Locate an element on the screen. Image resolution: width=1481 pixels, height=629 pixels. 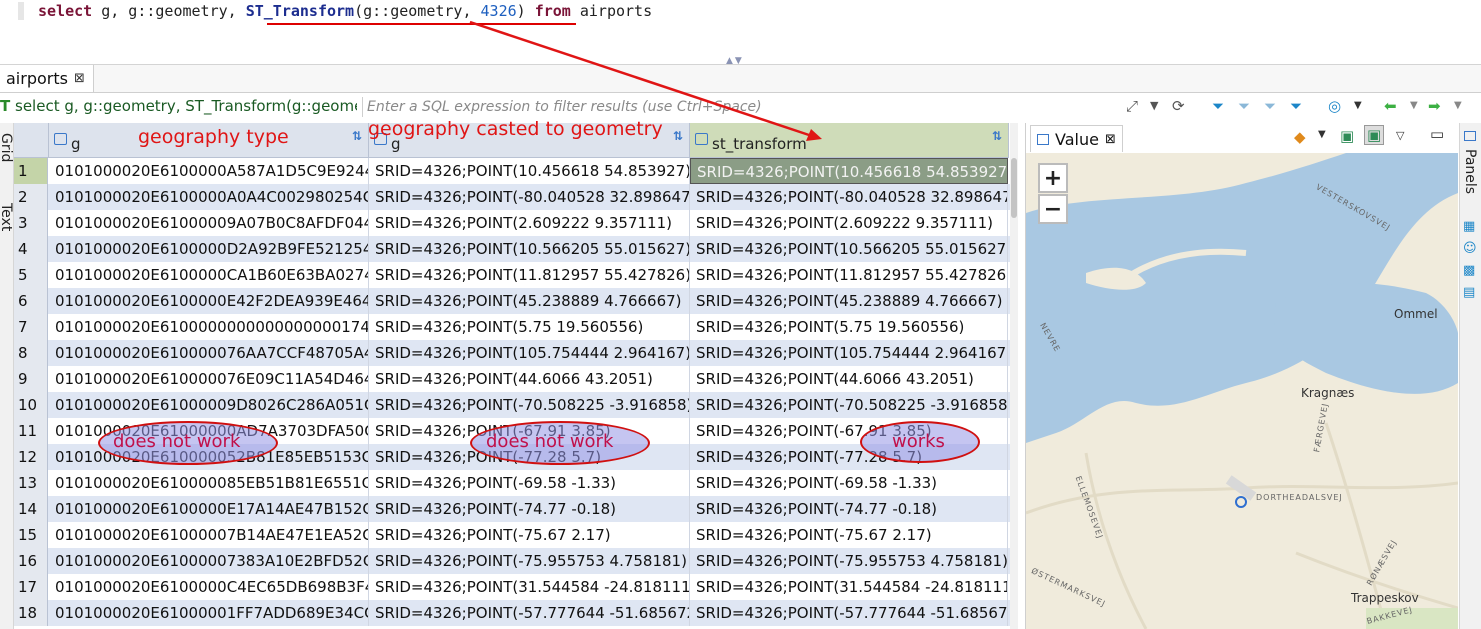
cell-g: 0101000020E6100000D2A92B9FE5212540 is located at coordinates (209, 249).